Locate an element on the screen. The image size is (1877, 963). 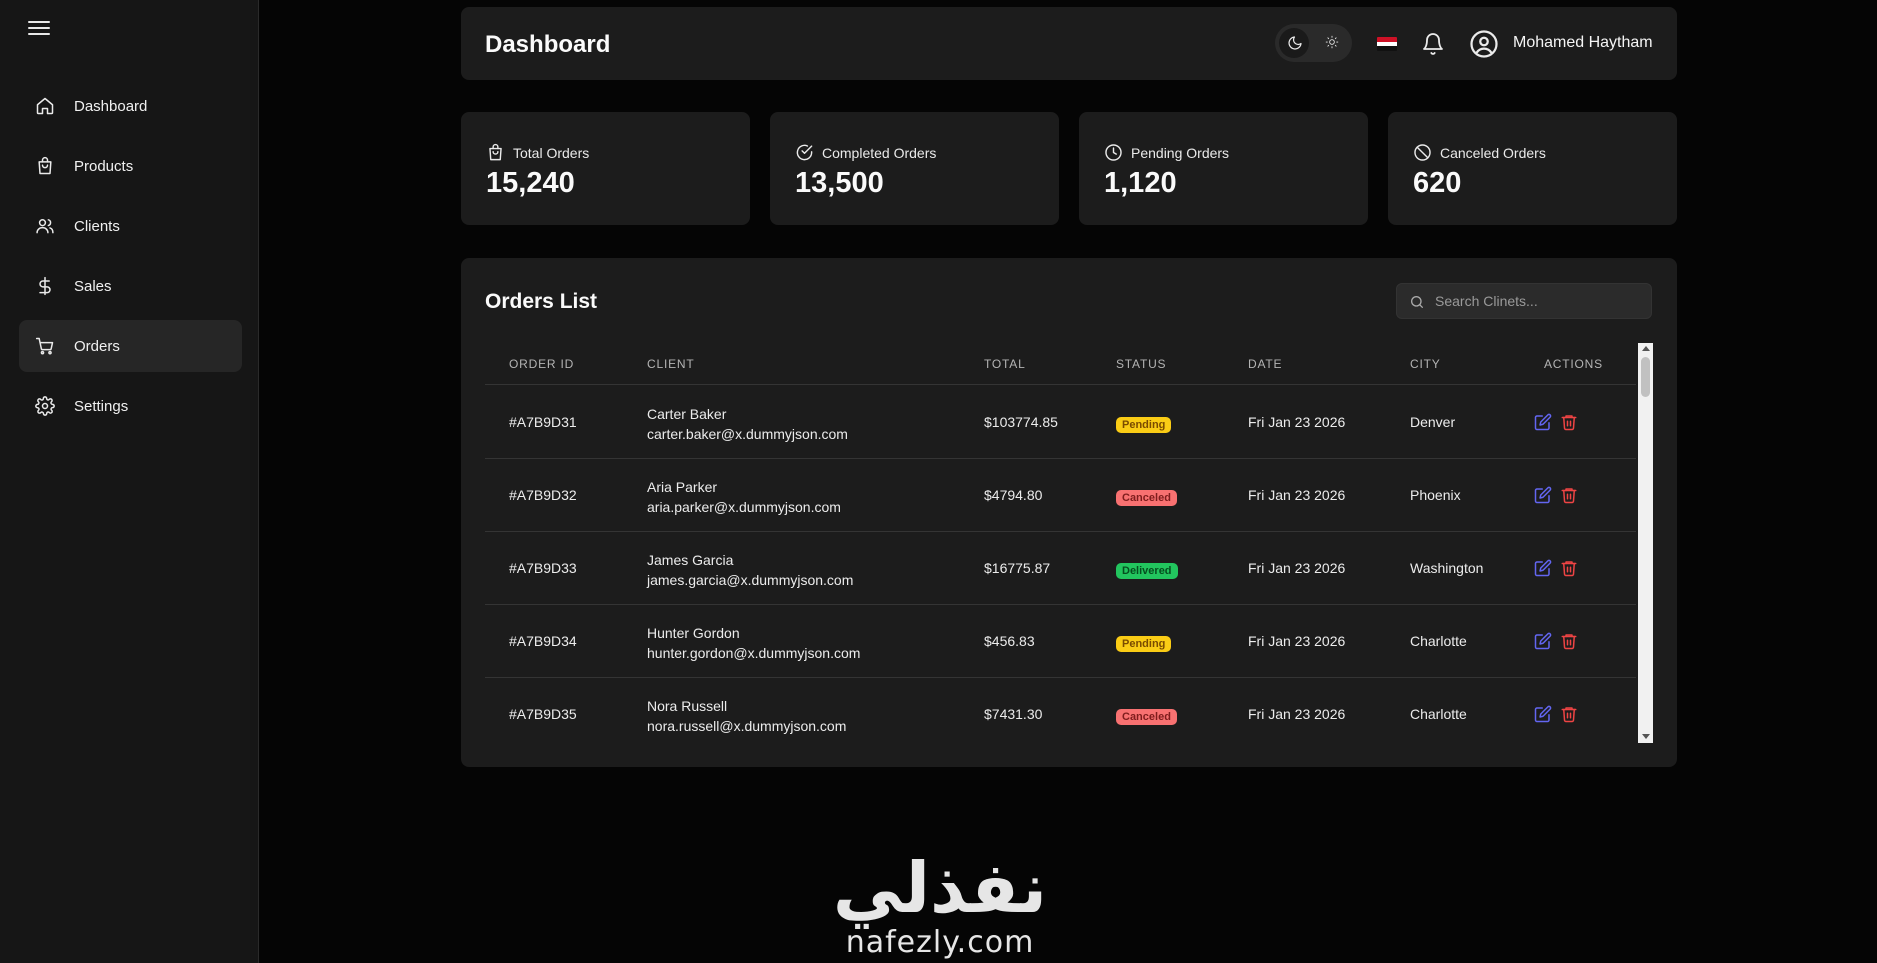
watermark-logo: نفذلي nafezly.com is located at coordinates (940, 904).